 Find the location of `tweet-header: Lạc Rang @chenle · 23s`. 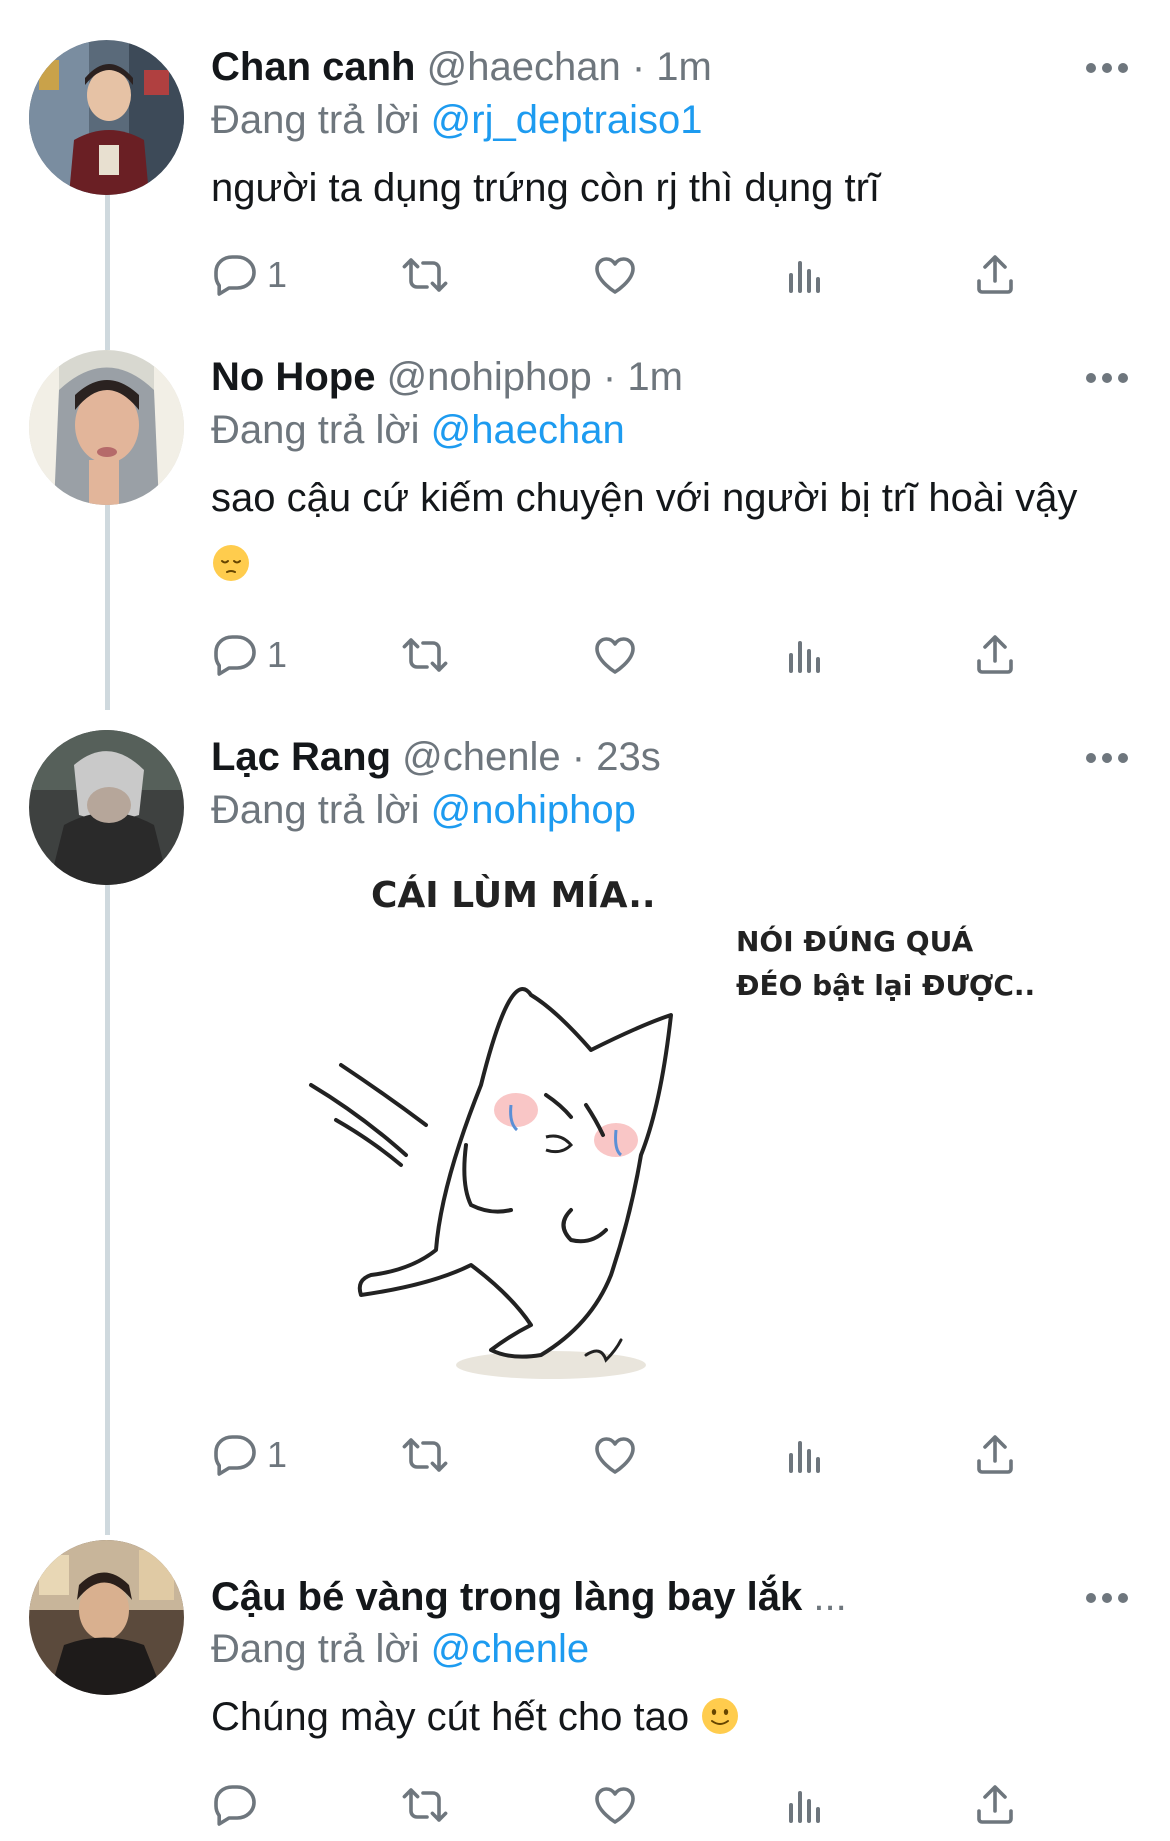

tweet-header: Lạc Rang @chenle · 23s is located at coordinates (625, 757).